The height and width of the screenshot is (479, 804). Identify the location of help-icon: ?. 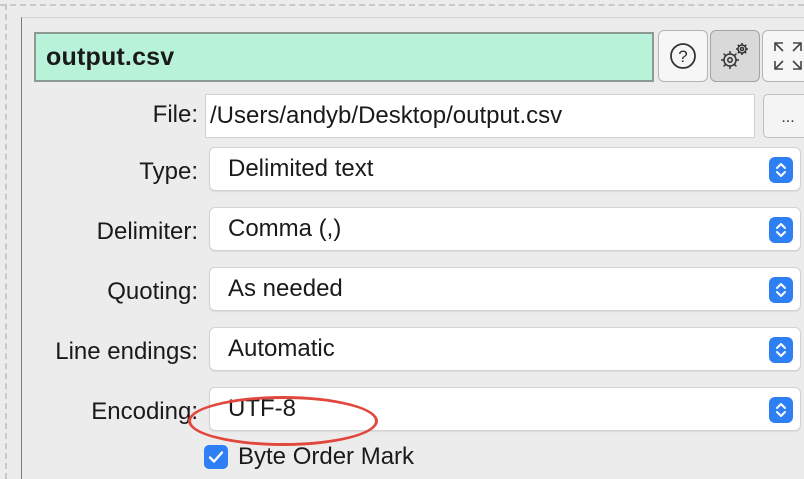
(683, 56).